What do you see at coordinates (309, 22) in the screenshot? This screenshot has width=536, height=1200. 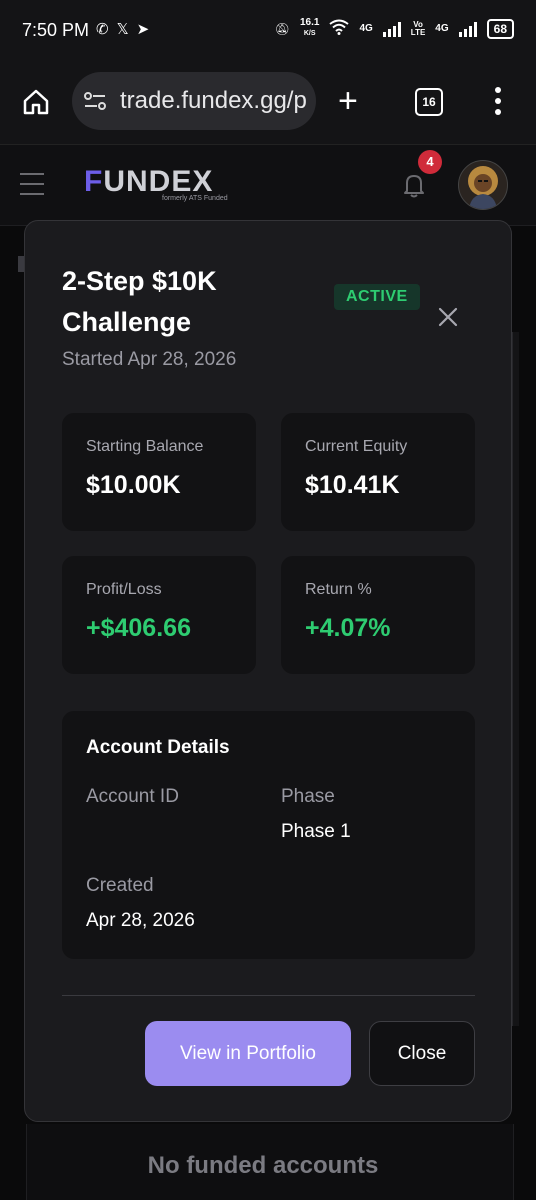 I see `net-speed-value: 16.1` at bounding box center [309, 22].